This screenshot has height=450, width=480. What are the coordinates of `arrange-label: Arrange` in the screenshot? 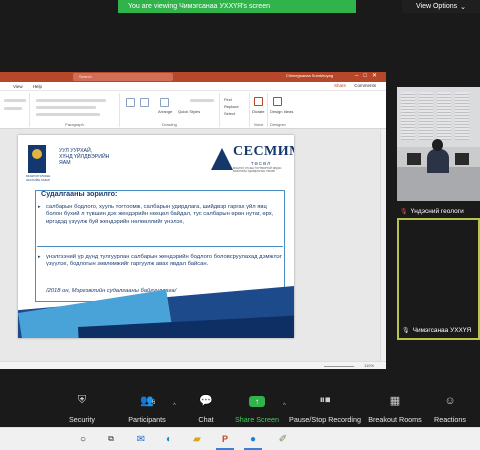 It's located at (165, 111).